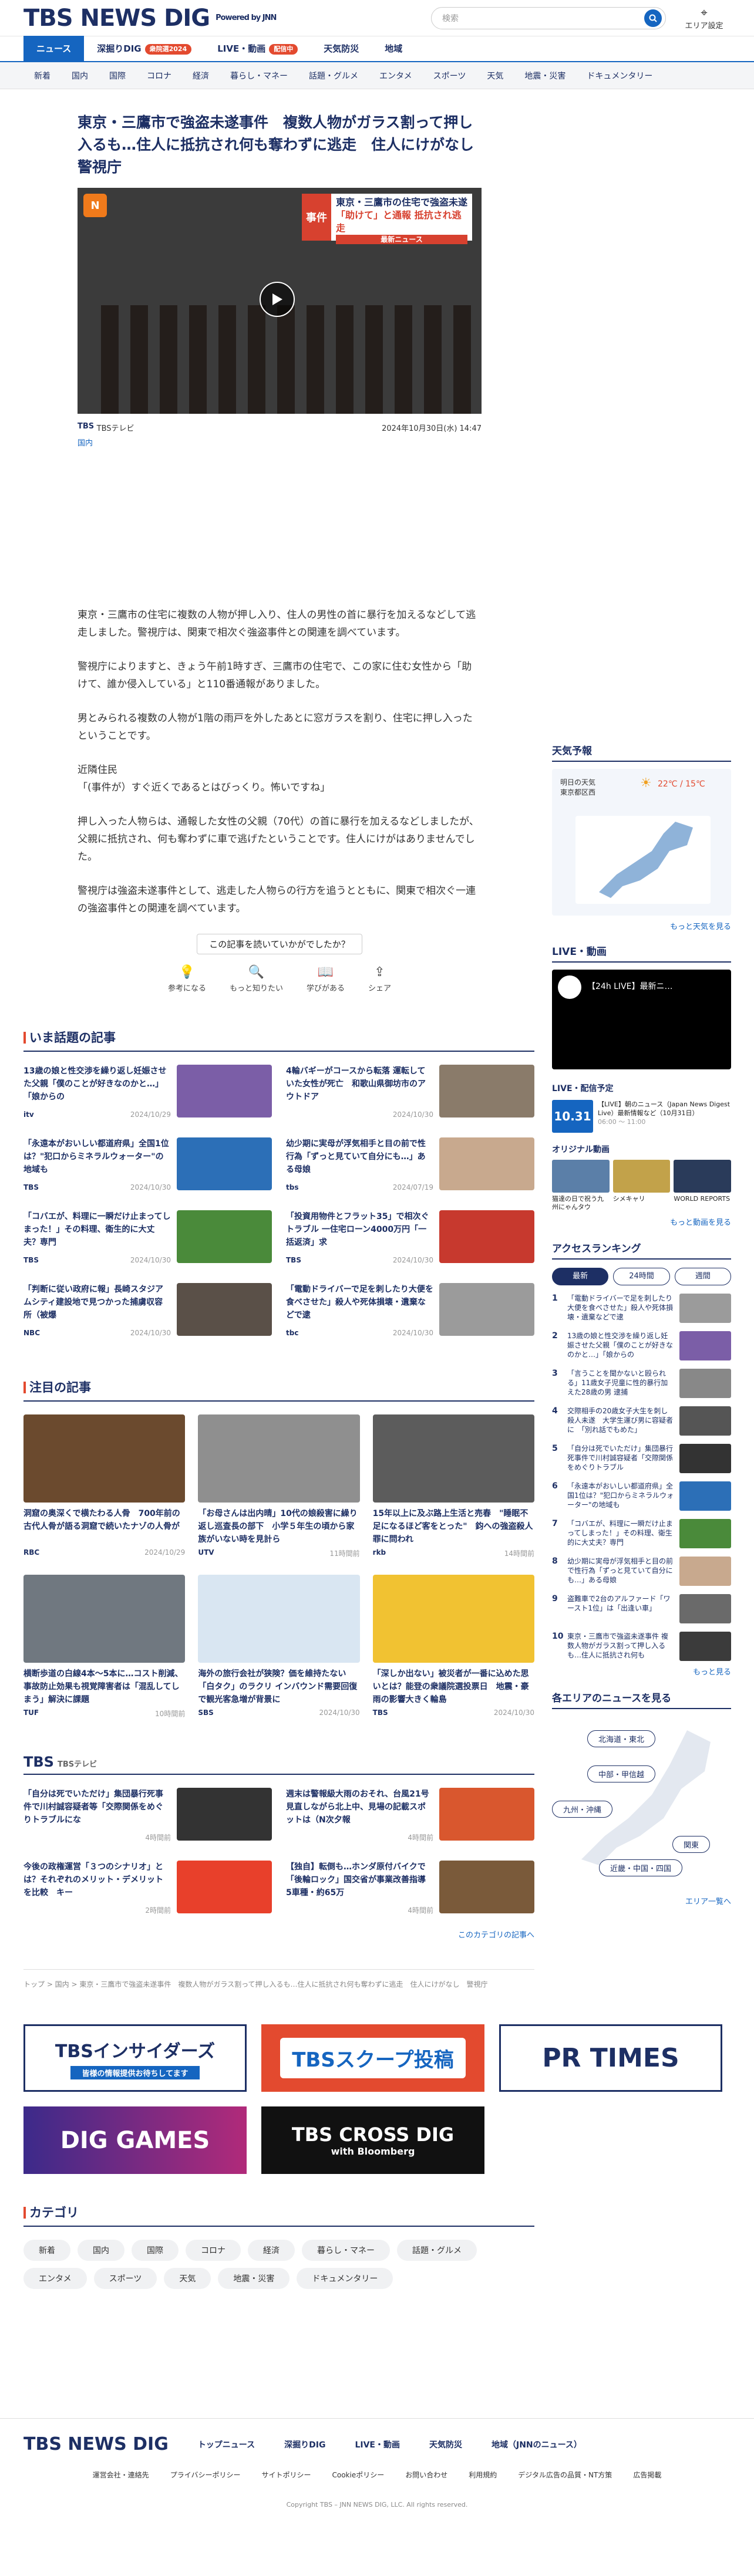  Describe the element at coordinates (619, 76) in the screenshot. I see `subnav-item-11: ドキュメンタリー` at that location.